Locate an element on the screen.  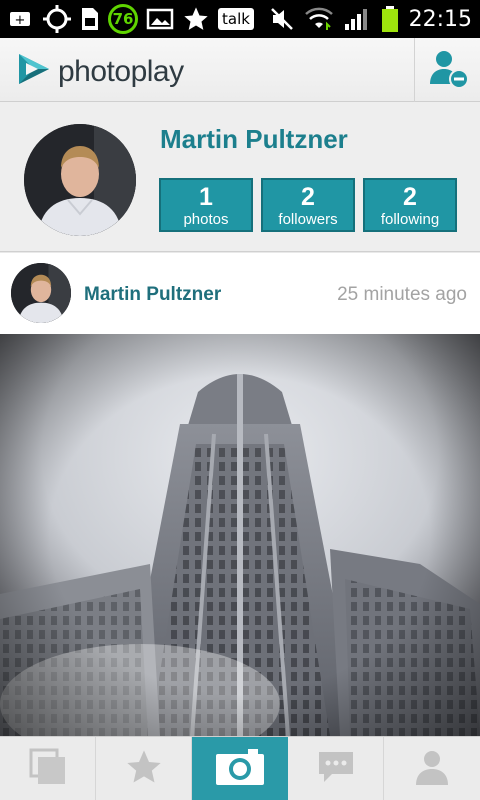
talk-icon: talk is located at coordinates (236, 19).